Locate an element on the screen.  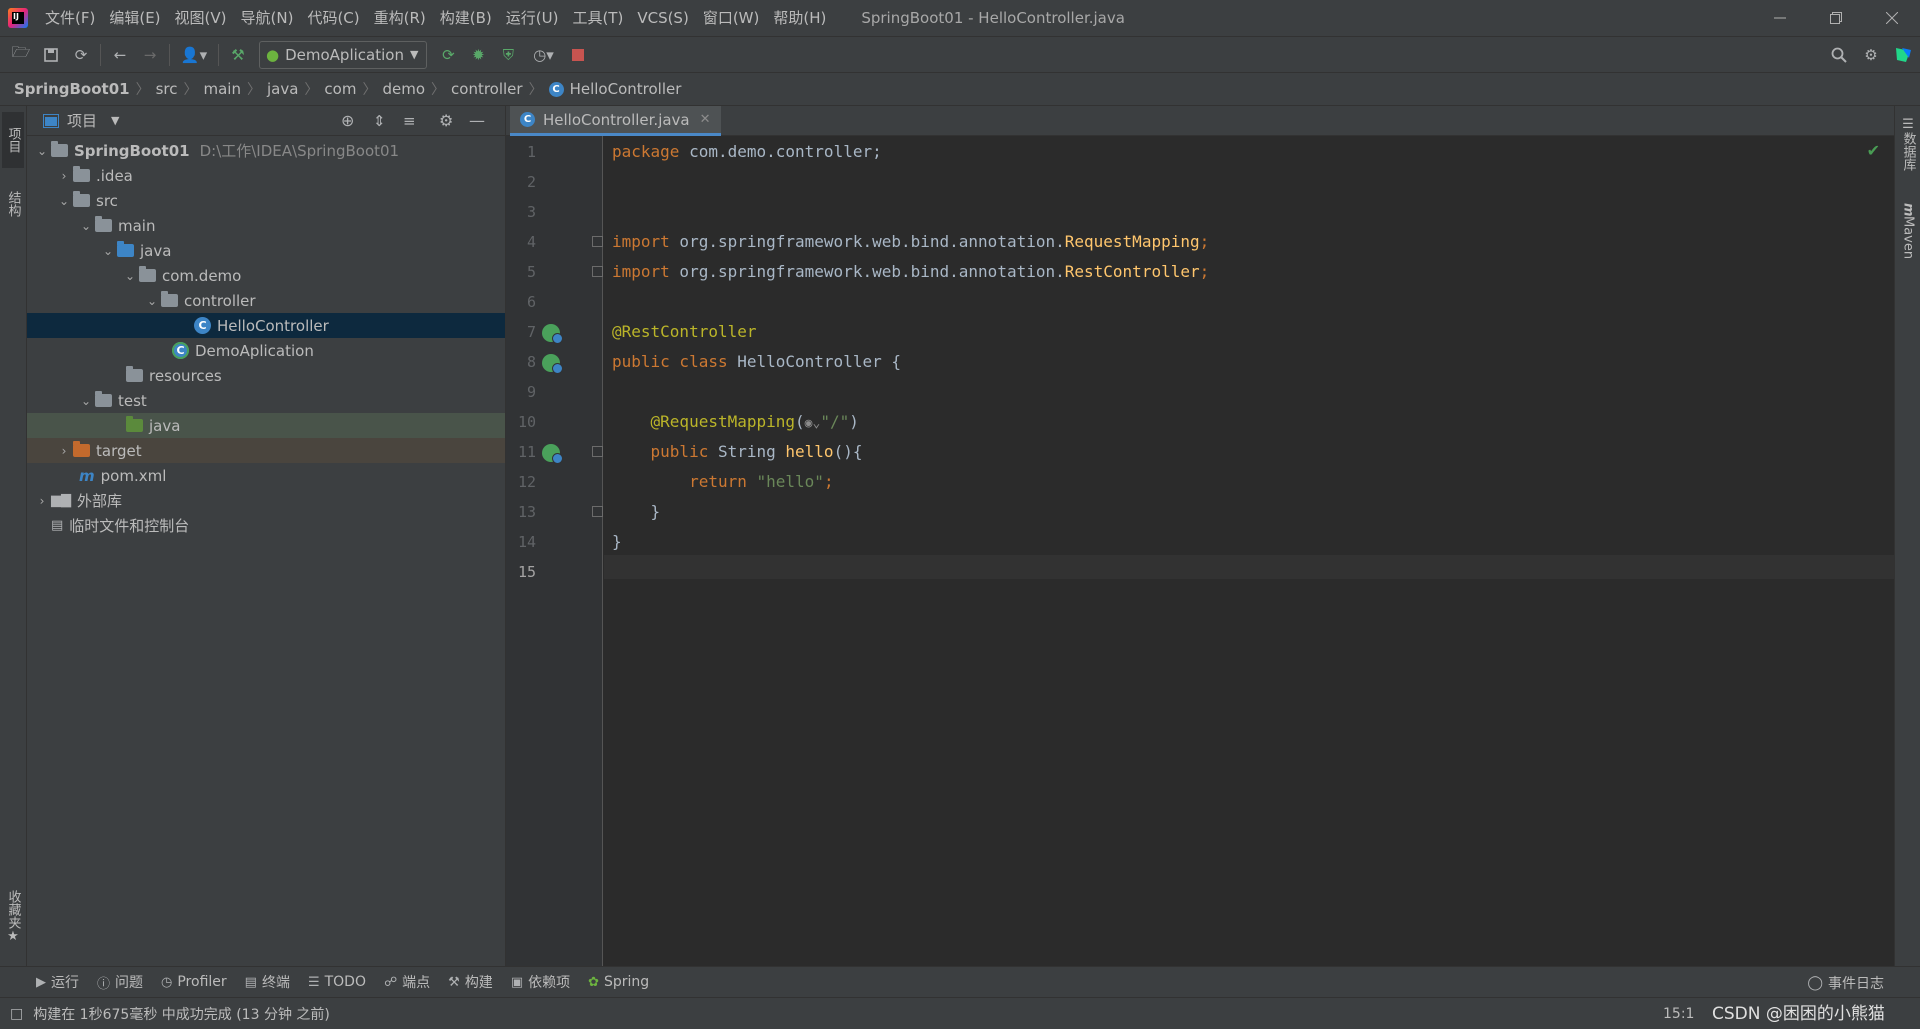
toggle-tool-windows-icon: □ is located at coordinates (16, 1014).